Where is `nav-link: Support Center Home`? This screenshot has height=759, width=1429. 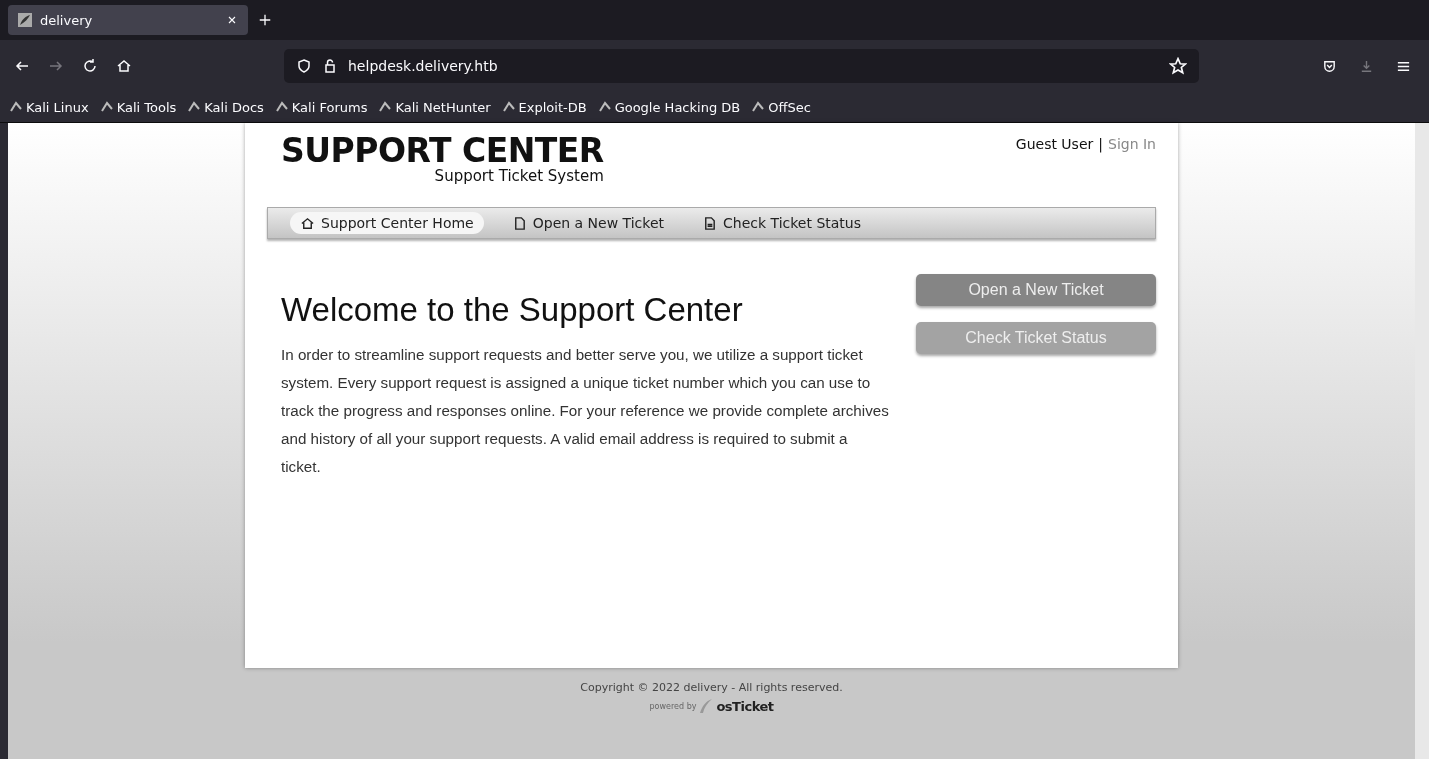
nav-link: Support Center Home is located at coordinates (387, 223).